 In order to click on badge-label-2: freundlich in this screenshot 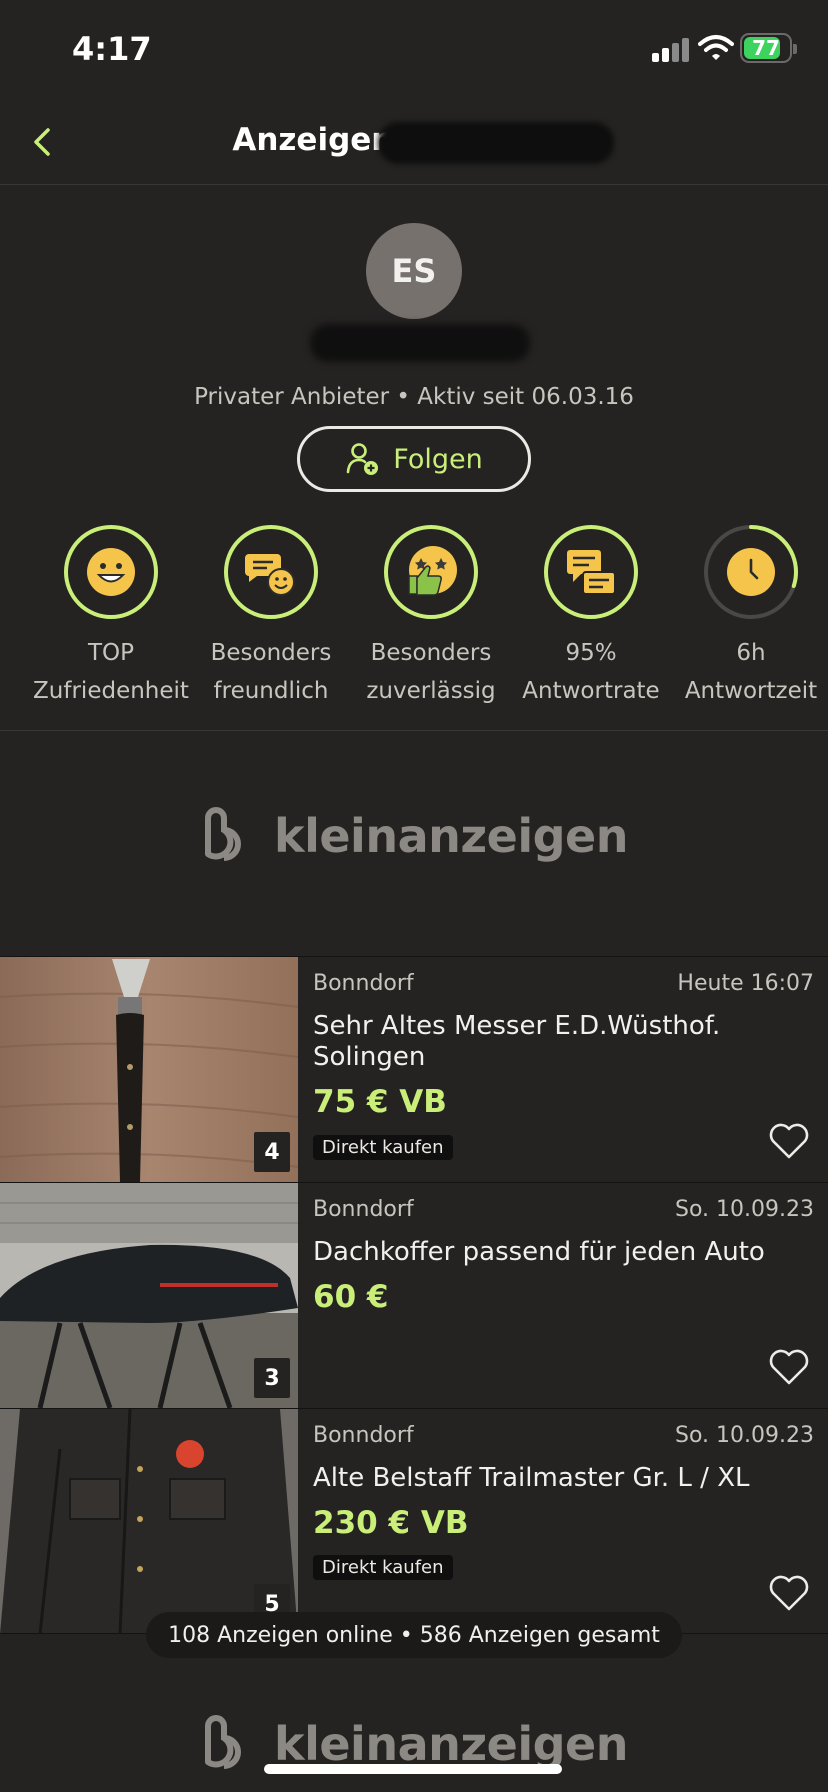, I will do `click(271, 691)`.